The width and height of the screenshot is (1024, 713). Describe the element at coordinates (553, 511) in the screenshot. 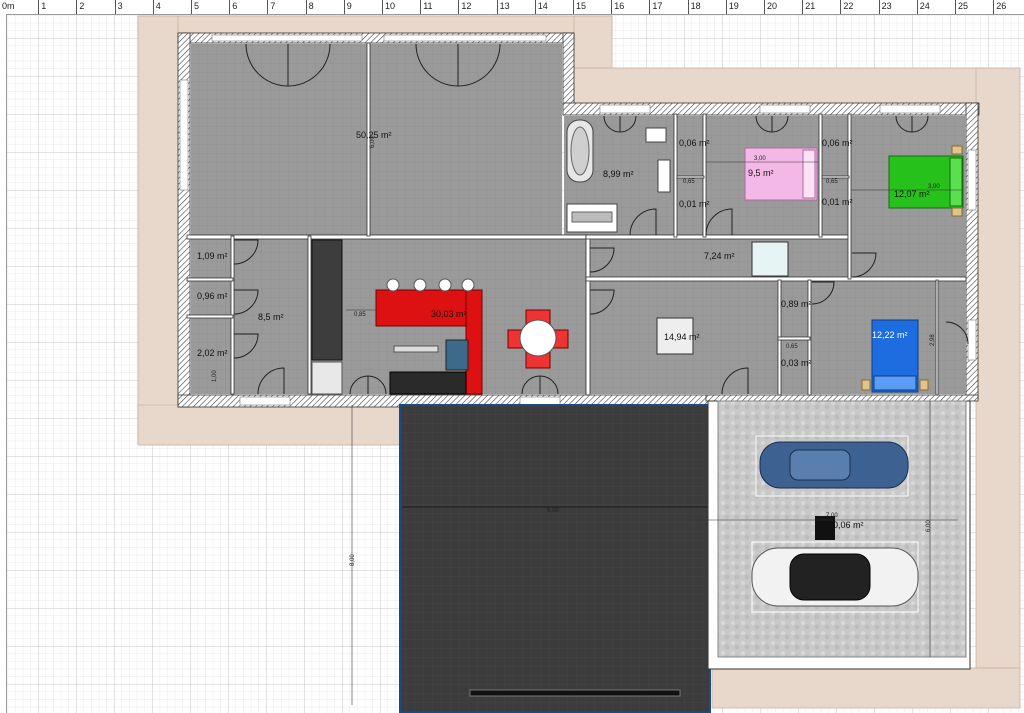

I see `dim-terrace-width: 6,00` at that location.